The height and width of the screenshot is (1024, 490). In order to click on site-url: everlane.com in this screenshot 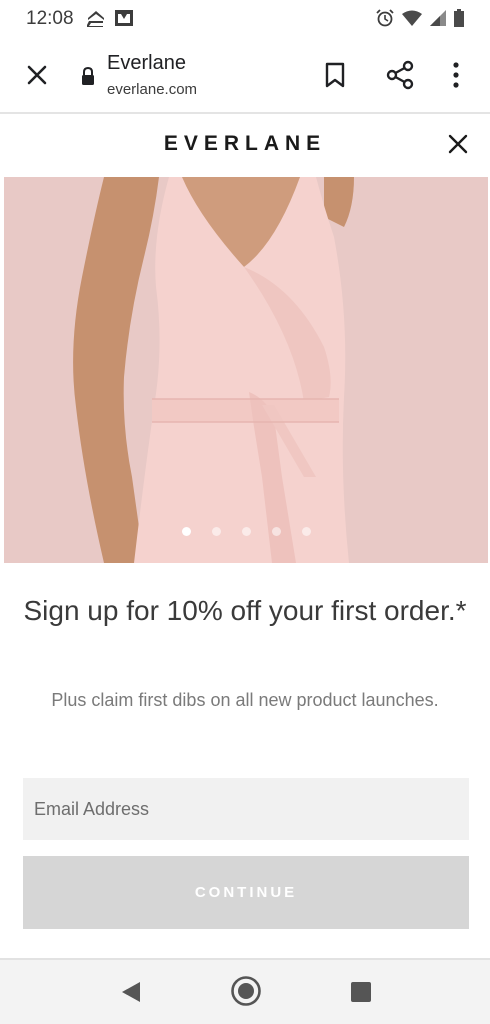, I will do `click(152, 89)`.